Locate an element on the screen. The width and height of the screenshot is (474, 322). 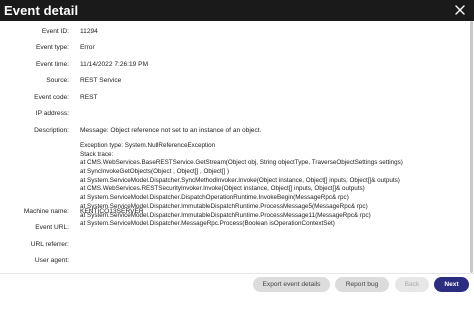
report-bug-button: Report bug is located at coordinates (362, 284).